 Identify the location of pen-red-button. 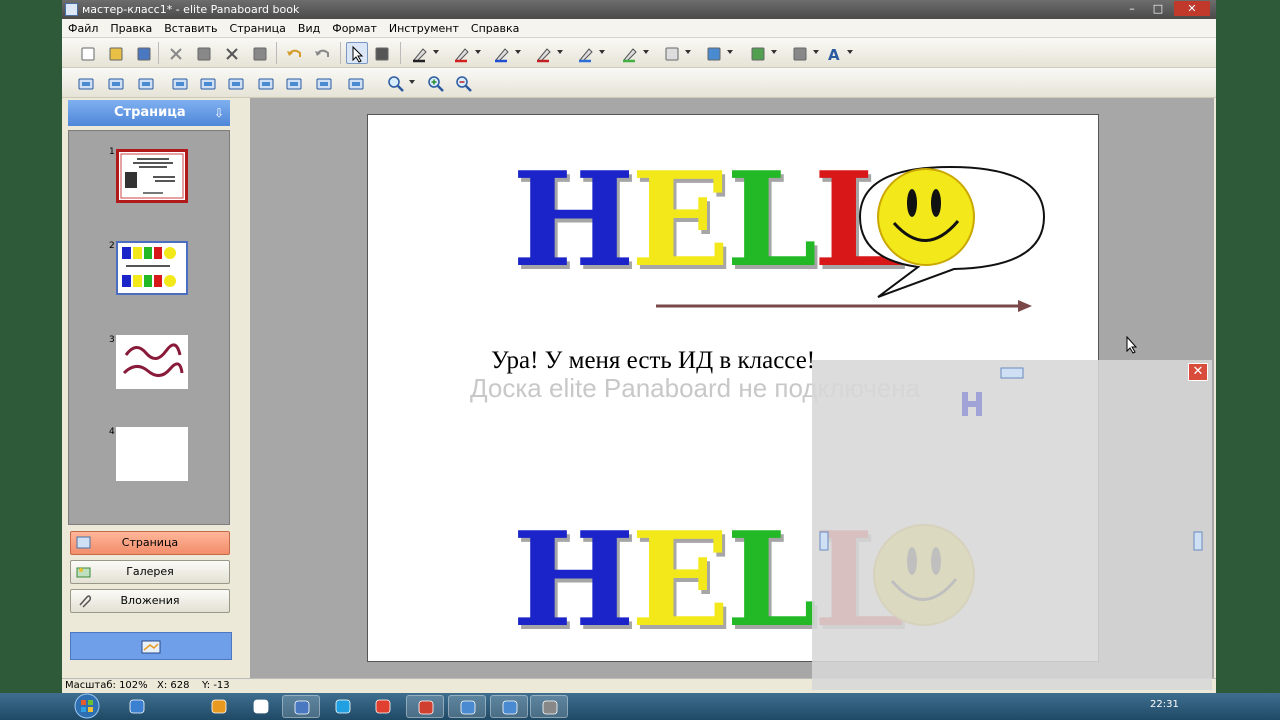
(461, 53).